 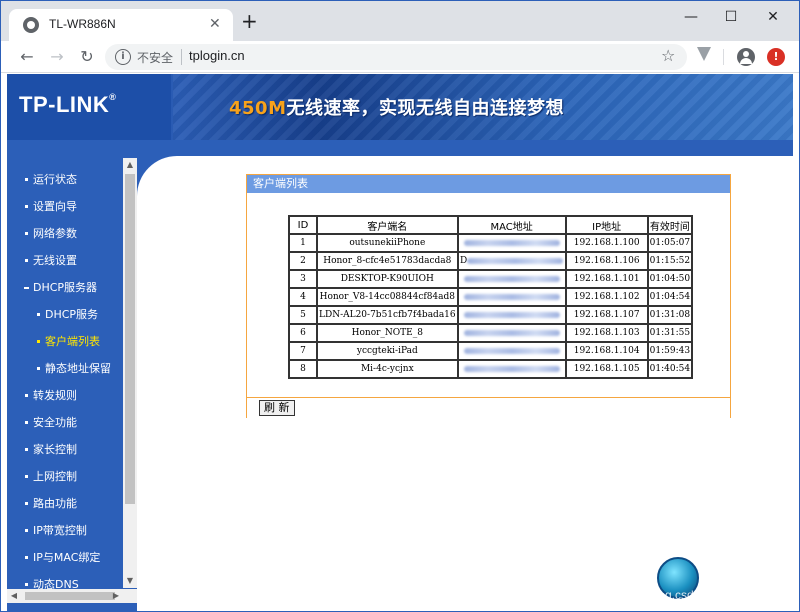 I want to click on cell-name: Honor_NOTE_8, so click(x=387, y=333).